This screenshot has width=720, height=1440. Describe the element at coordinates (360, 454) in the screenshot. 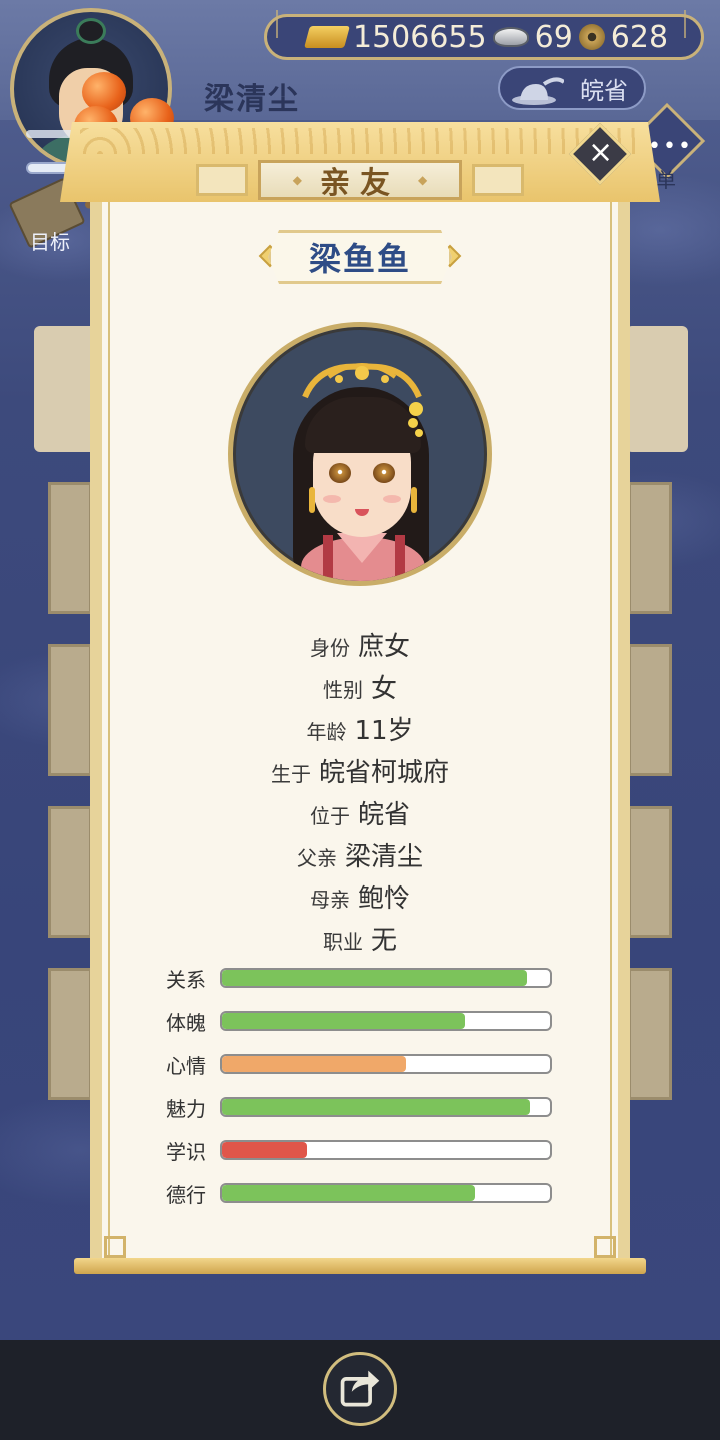

I see `character-portrait` at that location.